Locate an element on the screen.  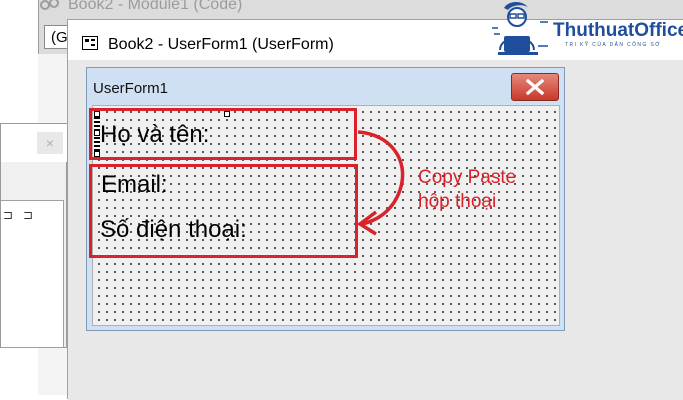
person-laptop-icon is located at coordinates (520, 28).